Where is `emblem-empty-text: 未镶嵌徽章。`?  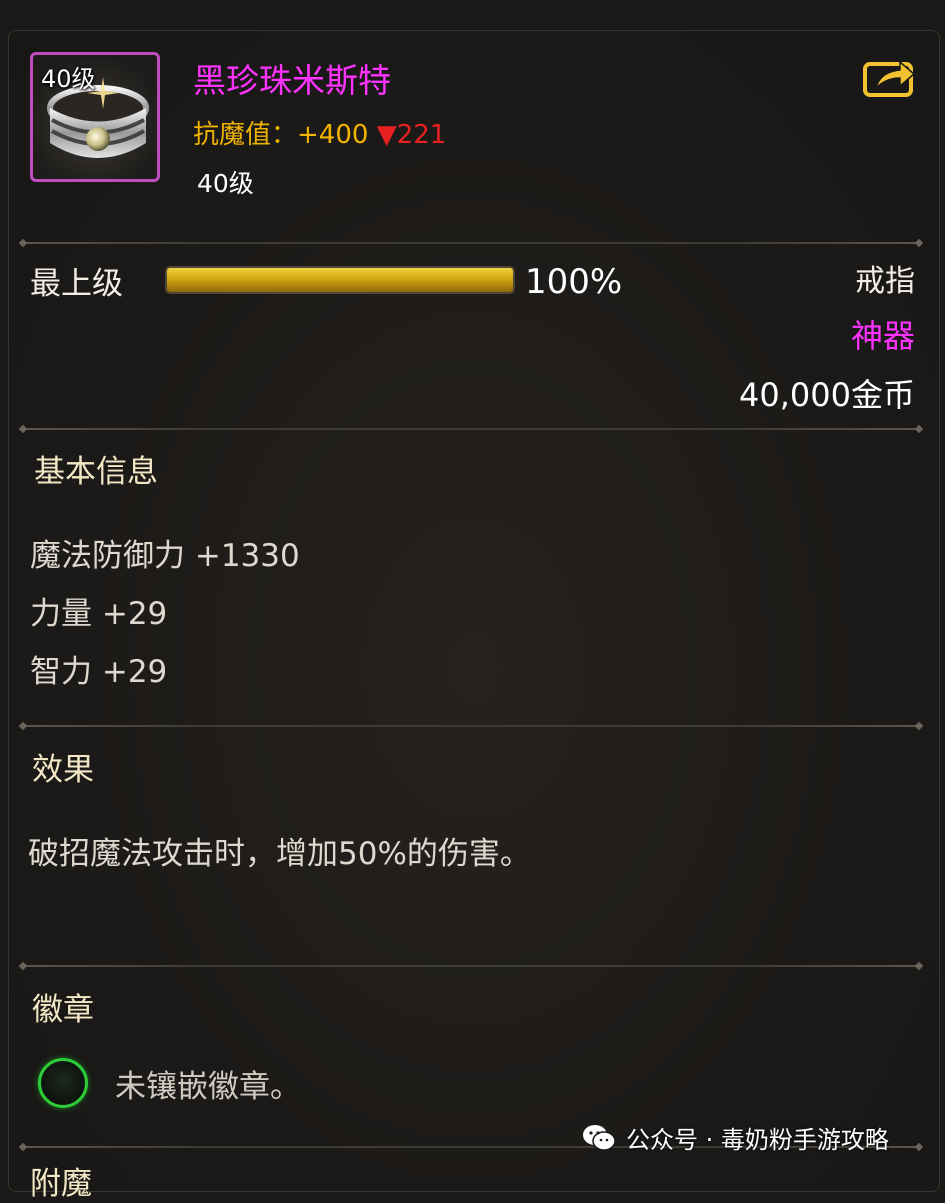 emblem-empty-text: 未镶嵌徽章。 is located at coordinates (208, 1087).